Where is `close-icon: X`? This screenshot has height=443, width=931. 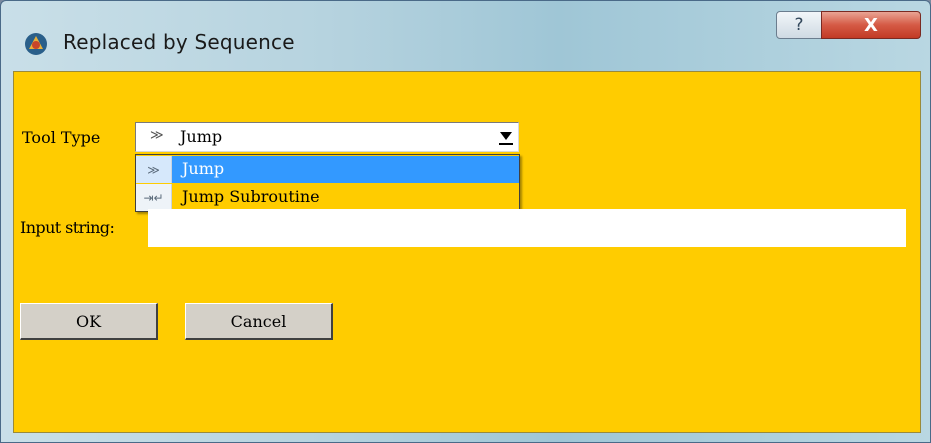
close-icon: X is located at coordinates (871, 25).